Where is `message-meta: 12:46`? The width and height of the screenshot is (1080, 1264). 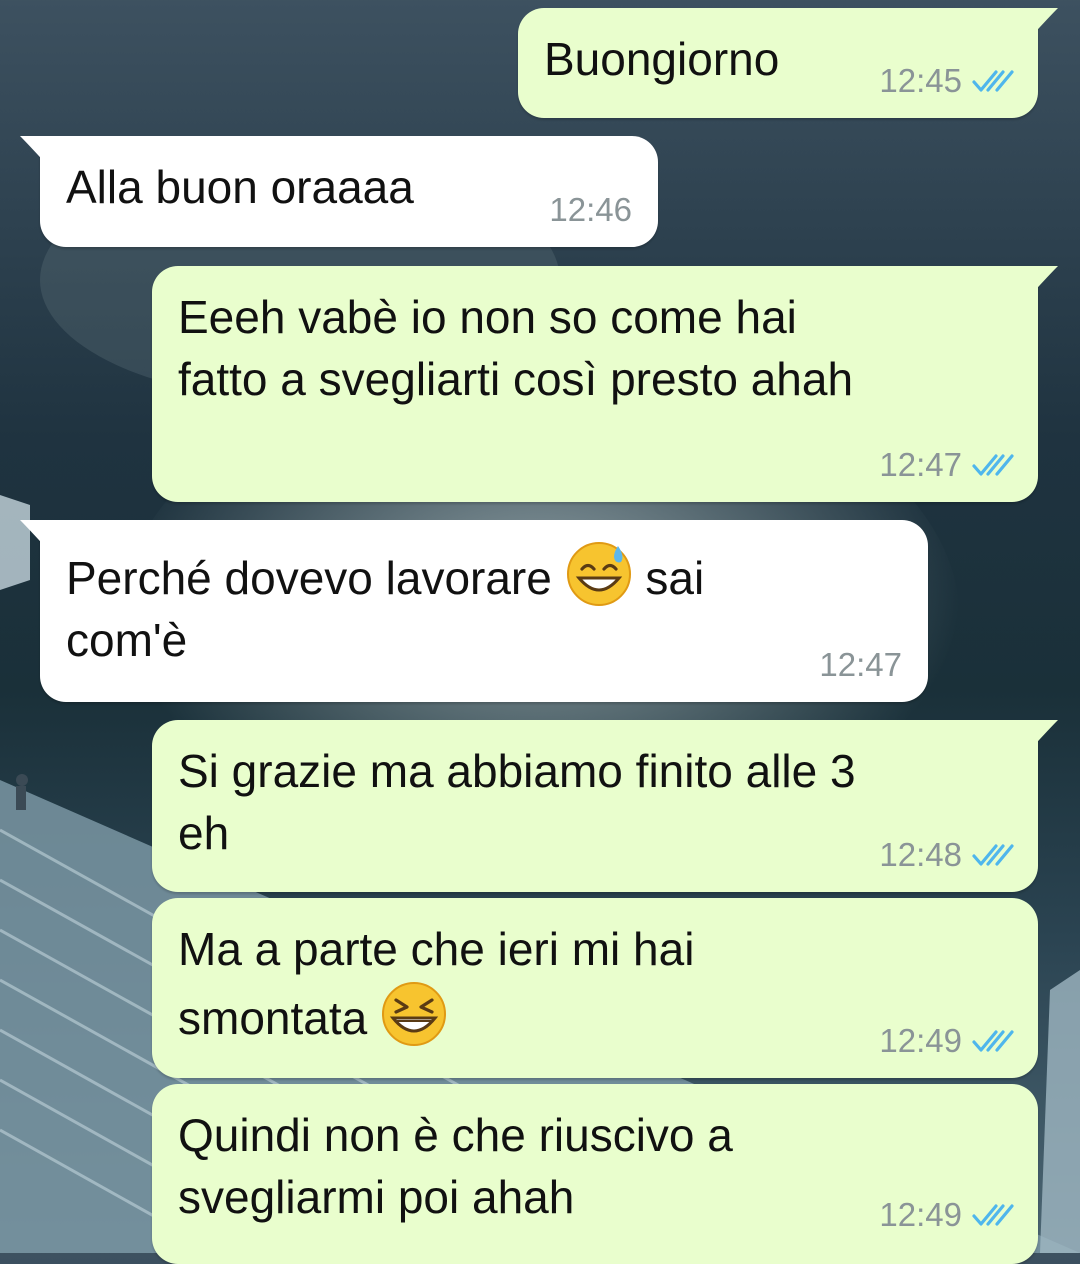
message-meta: 12:46 is located at coordinates (590, 210).